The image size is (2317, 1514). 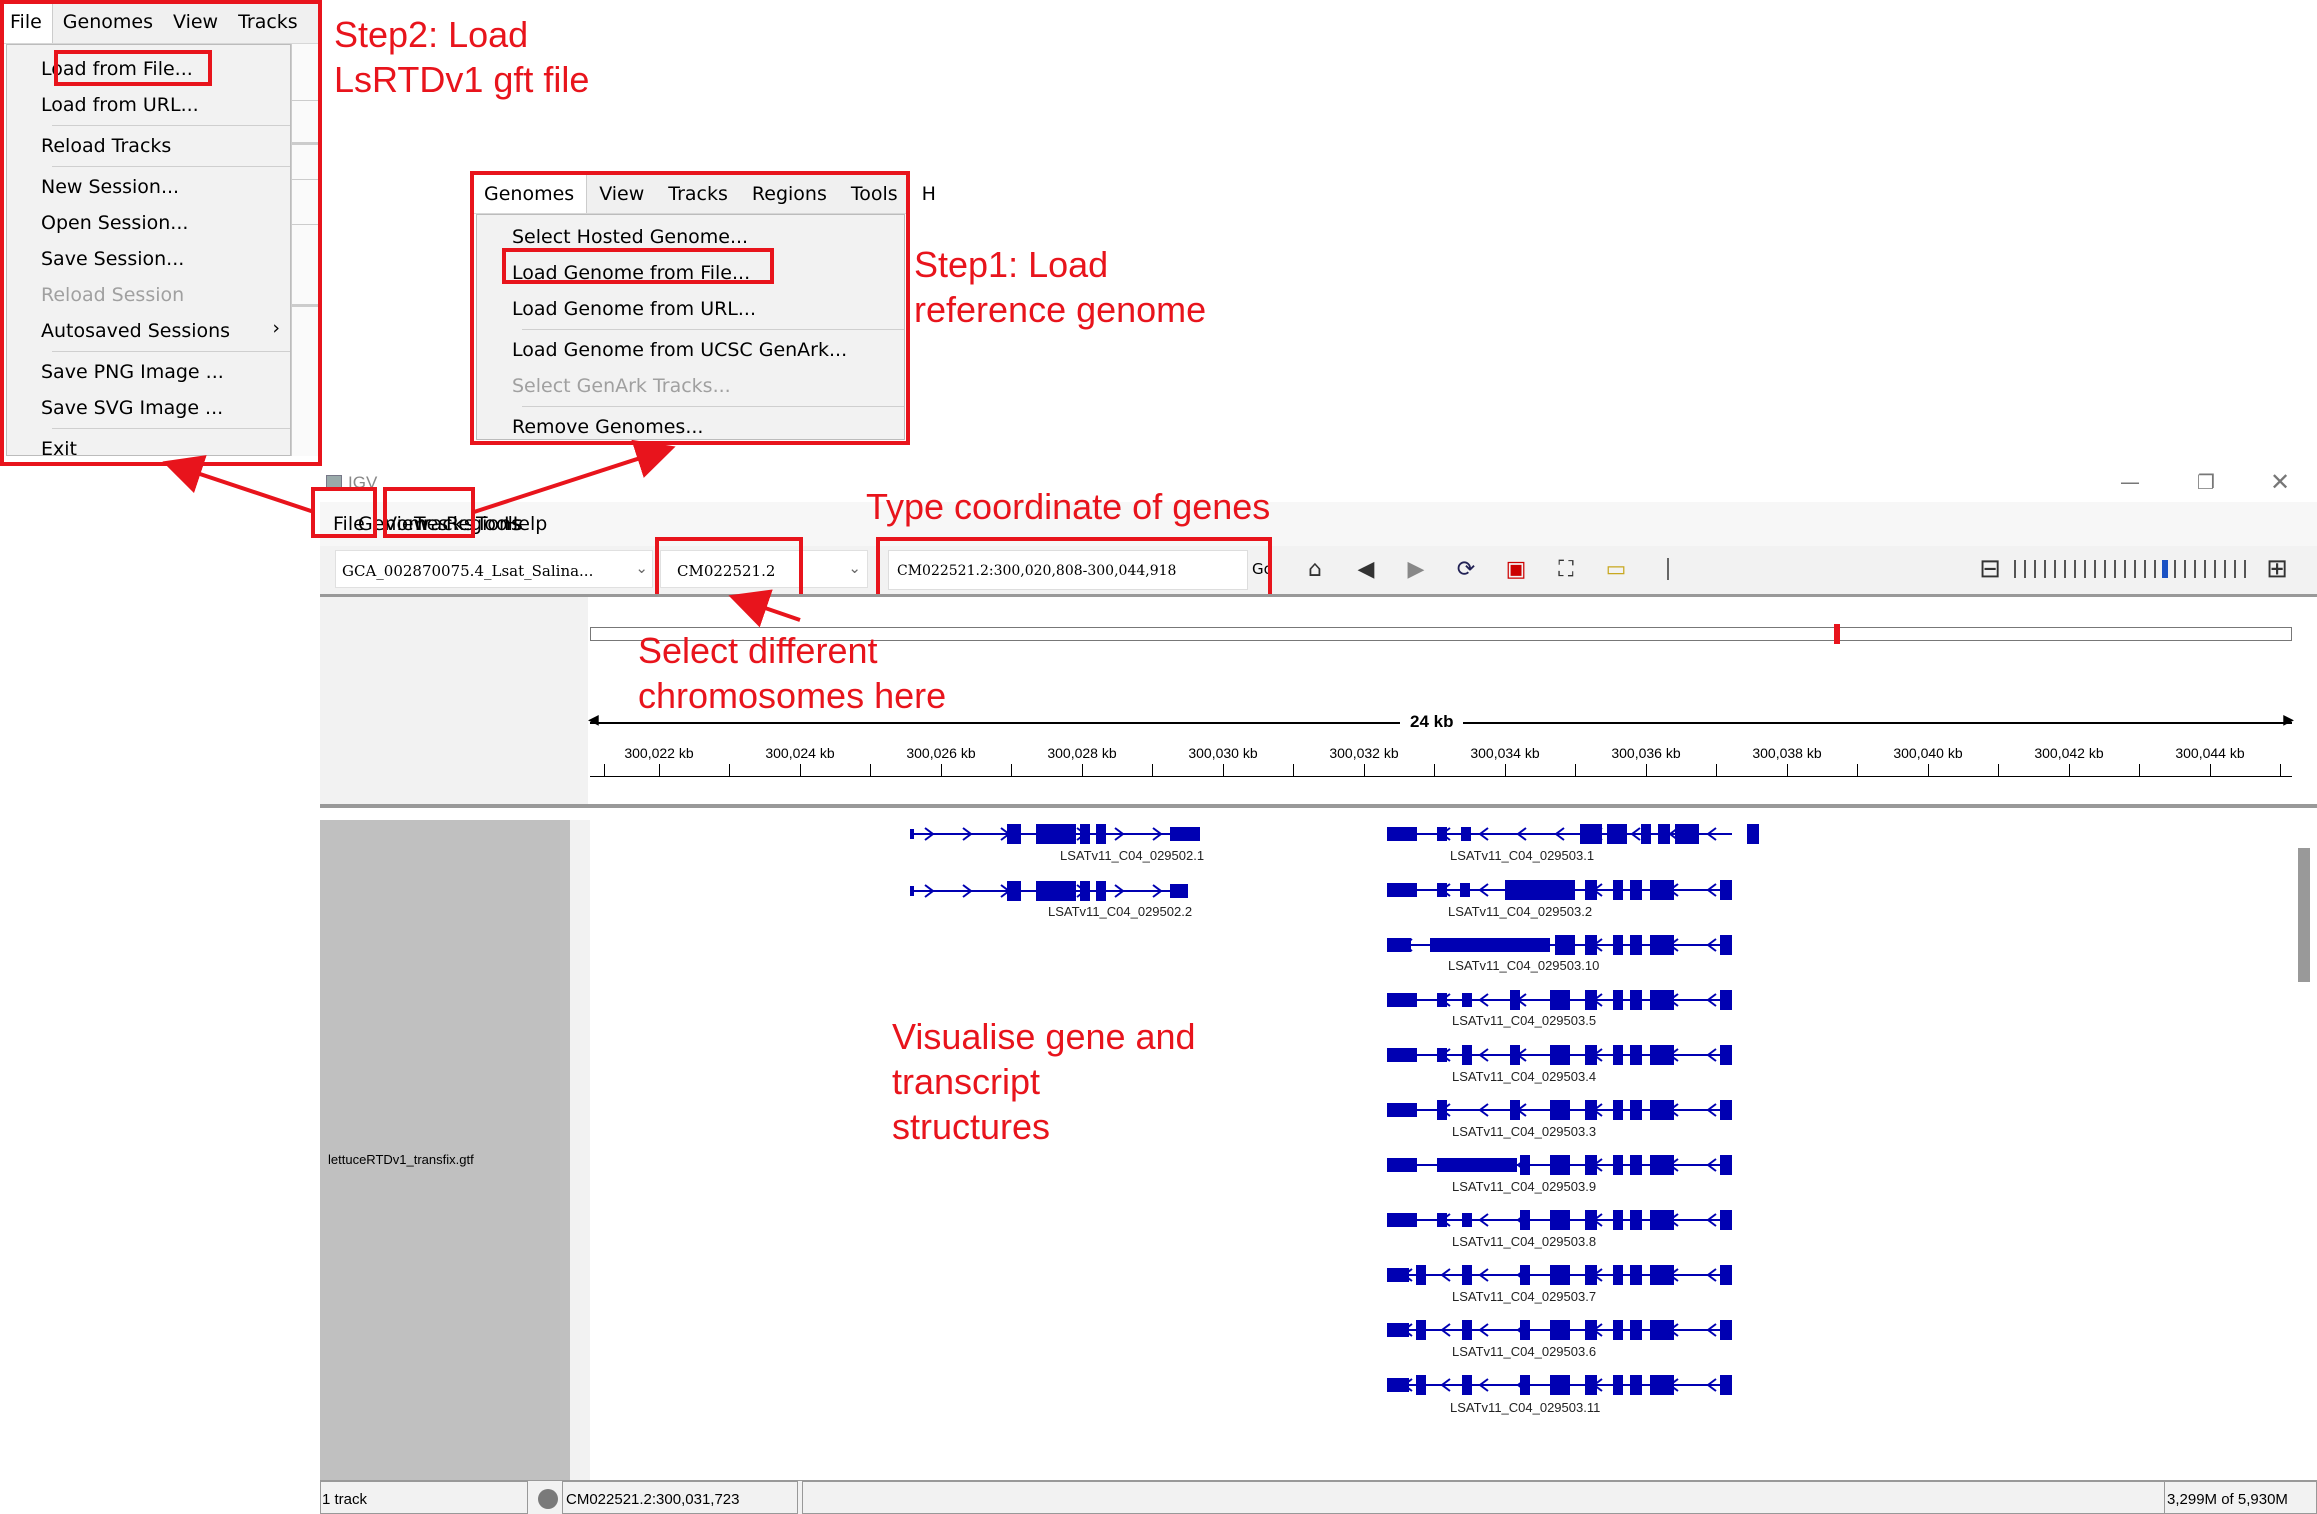 What do you see at coordinates (1318, 484) in the screenshot?
I see `igv-title-bar: IGV — ❐ ✕` at bounding box center [1318, 484].